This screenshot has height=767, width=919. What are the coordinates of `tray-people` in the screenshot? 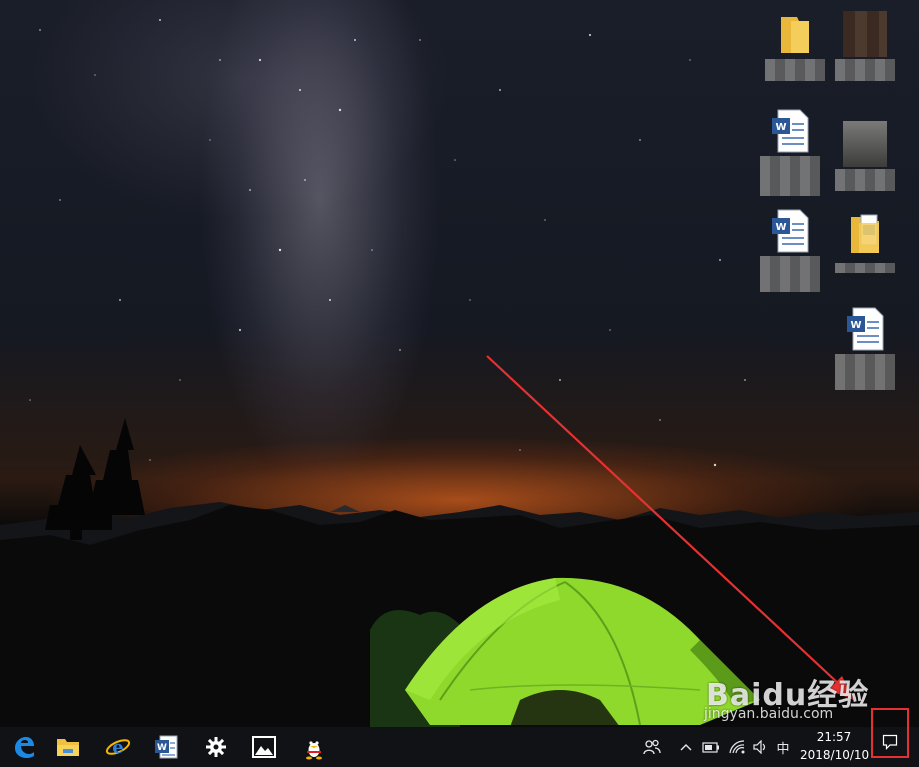 It's located at (652, 747).